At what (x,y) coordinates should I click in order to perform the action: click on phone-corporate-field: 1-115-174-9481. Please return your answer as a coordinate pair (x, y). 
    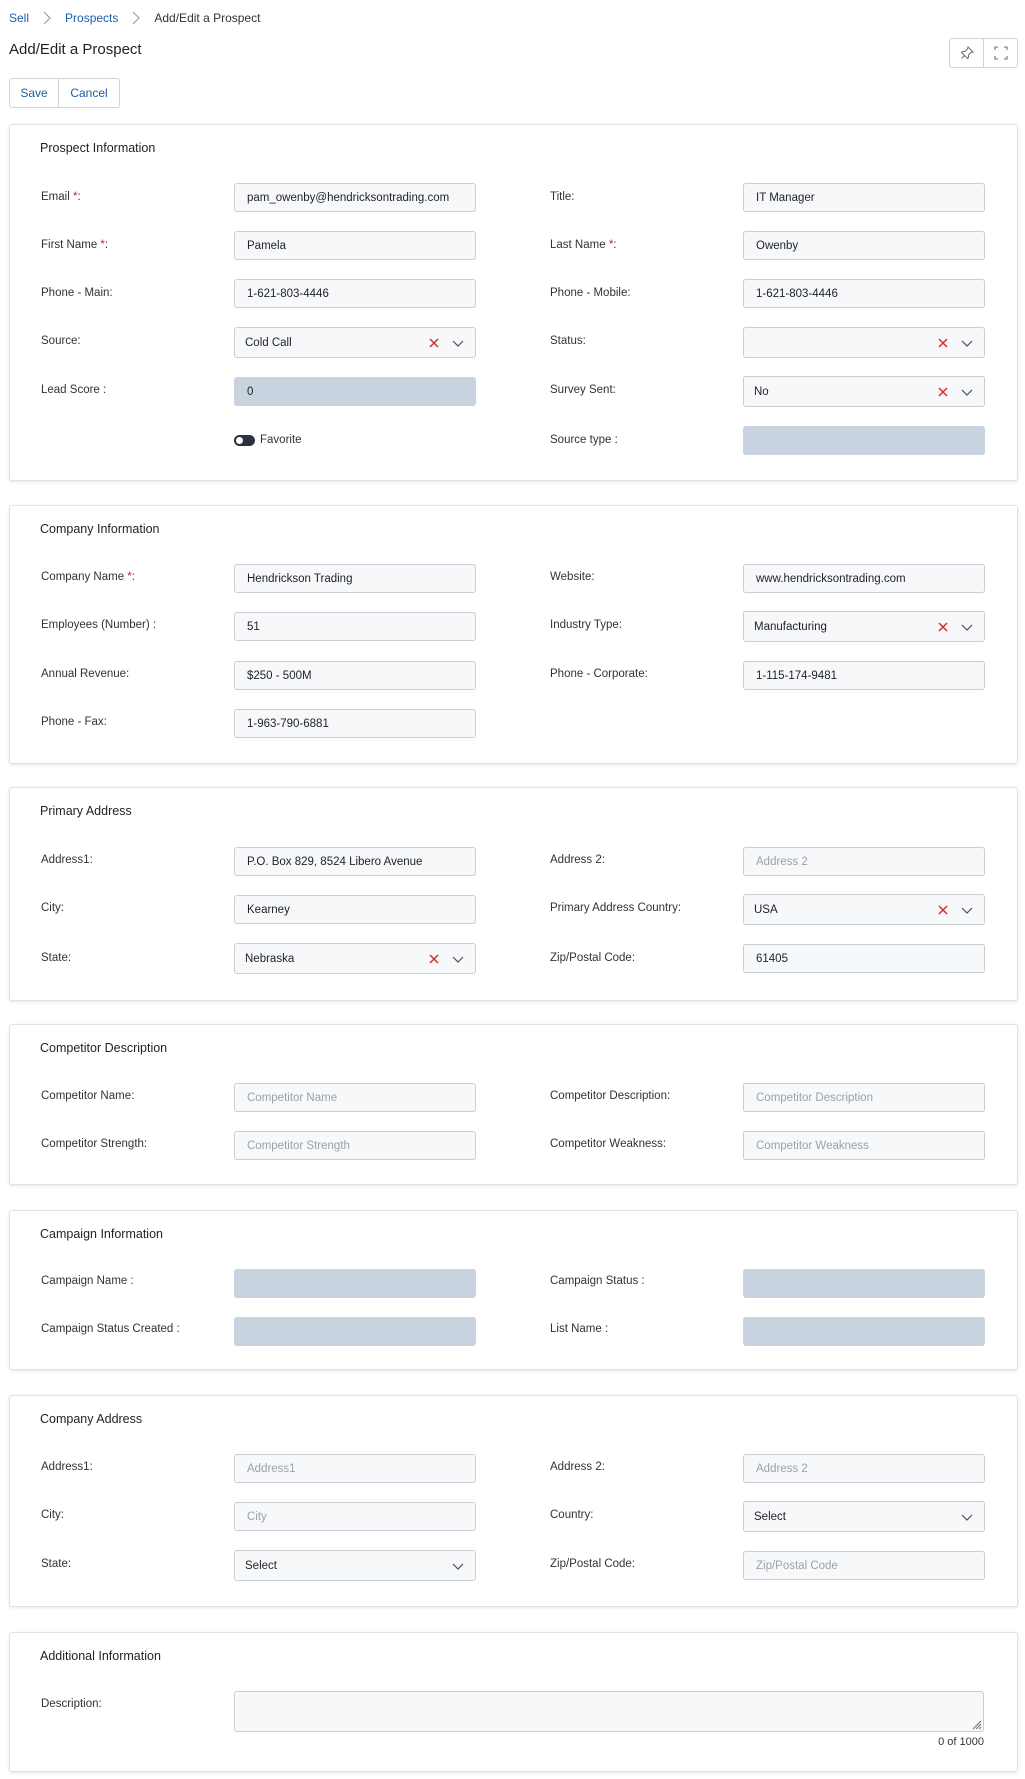
    Looking at the image, I should click on (864, 675).